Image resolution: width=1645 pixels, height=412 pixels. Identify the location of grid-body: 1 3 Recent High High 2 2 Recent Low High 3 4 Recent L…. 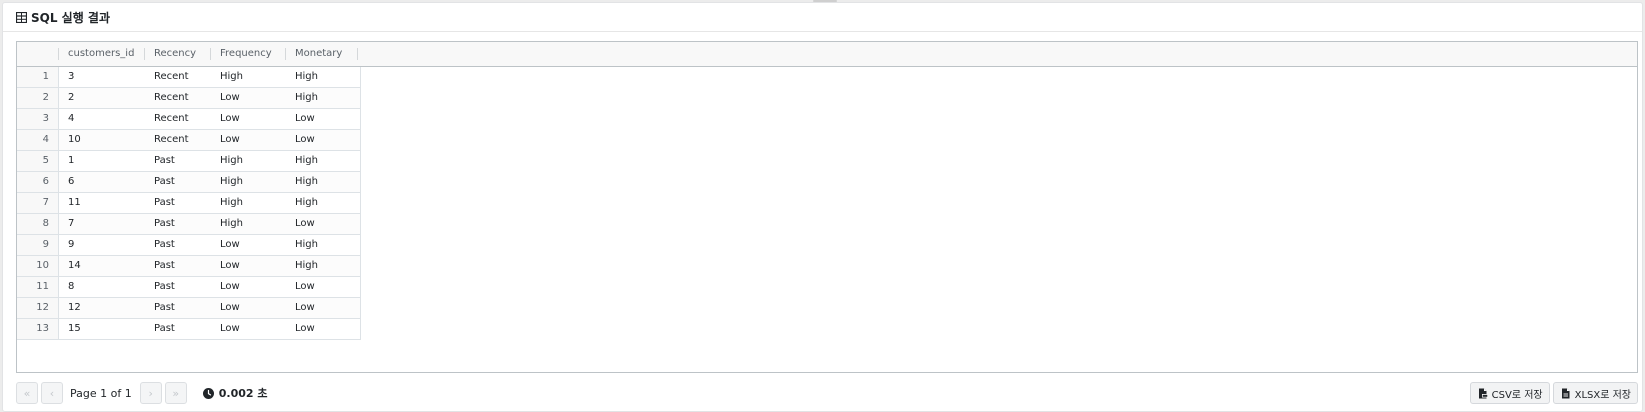
(188, 203).